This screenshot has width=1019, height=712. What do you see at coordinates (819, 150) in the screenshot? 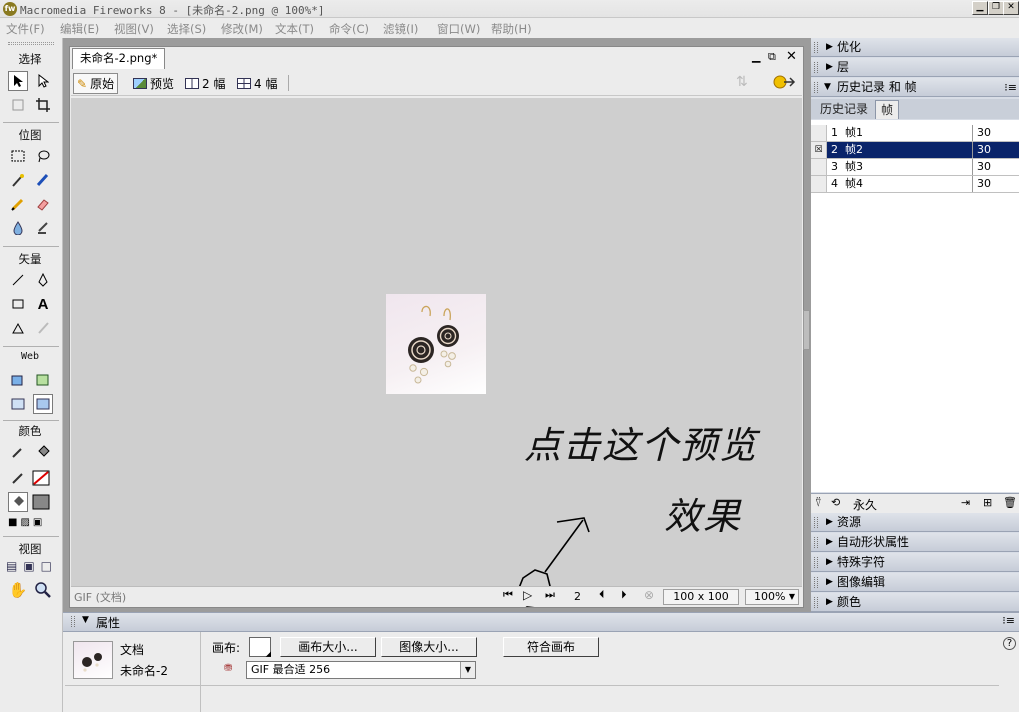
I see `onion-skin-icon: ☒` at bounding box center [819, 150].